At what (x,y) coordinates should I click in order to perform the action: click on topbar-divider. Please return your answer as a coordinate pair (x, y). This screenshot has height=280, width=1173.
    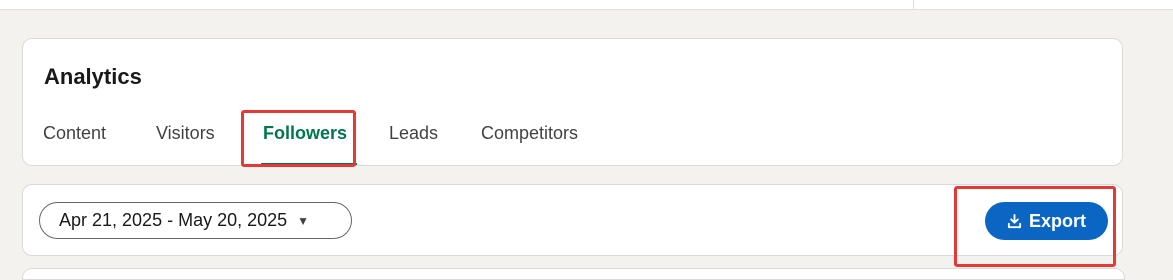
    Looking at the image, I should click on (913, 4).